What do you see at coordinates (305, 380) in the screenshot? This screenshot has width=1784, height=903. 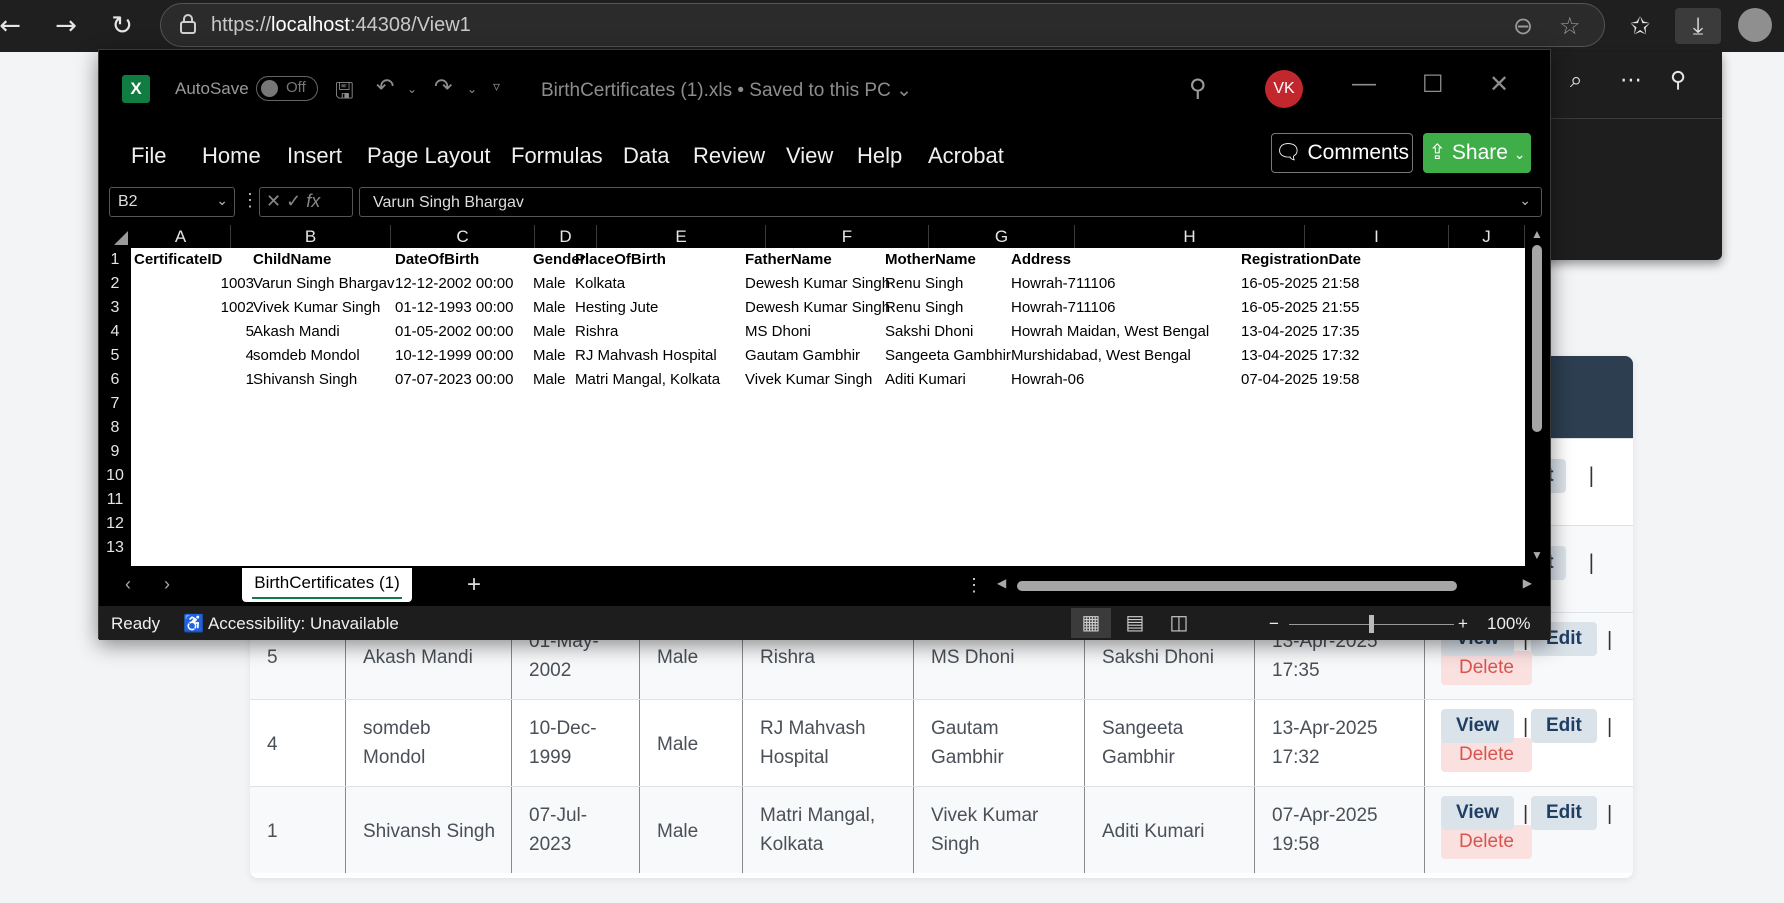 I see `data-cell: Shivansh Singh` at bounding box center [305, 380].